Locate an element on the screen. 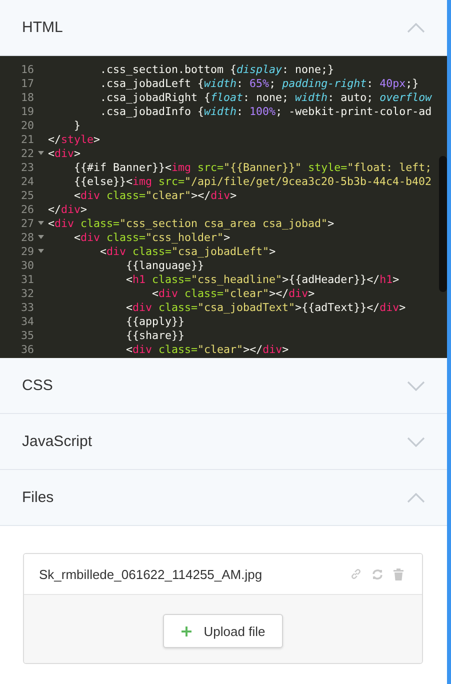 The height and width of the screenshot is (684, 451). line-number: 21 is located at coordinates (27, 139).